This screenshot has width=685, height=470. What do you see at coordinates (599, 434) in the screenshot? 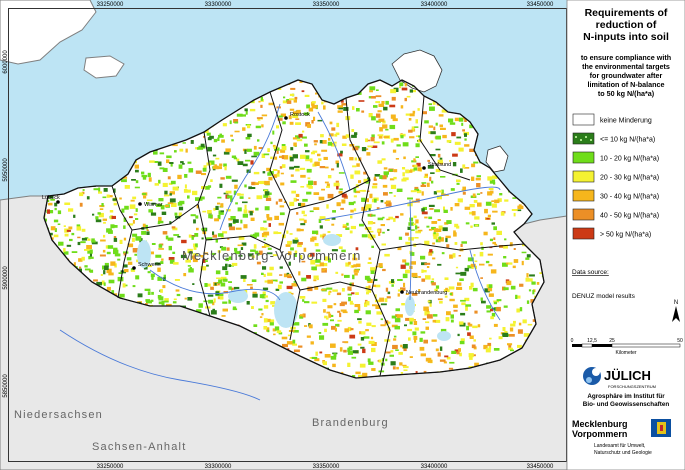
I see `mv-line-2: Vorpommern` at bounding box center [599, 434].